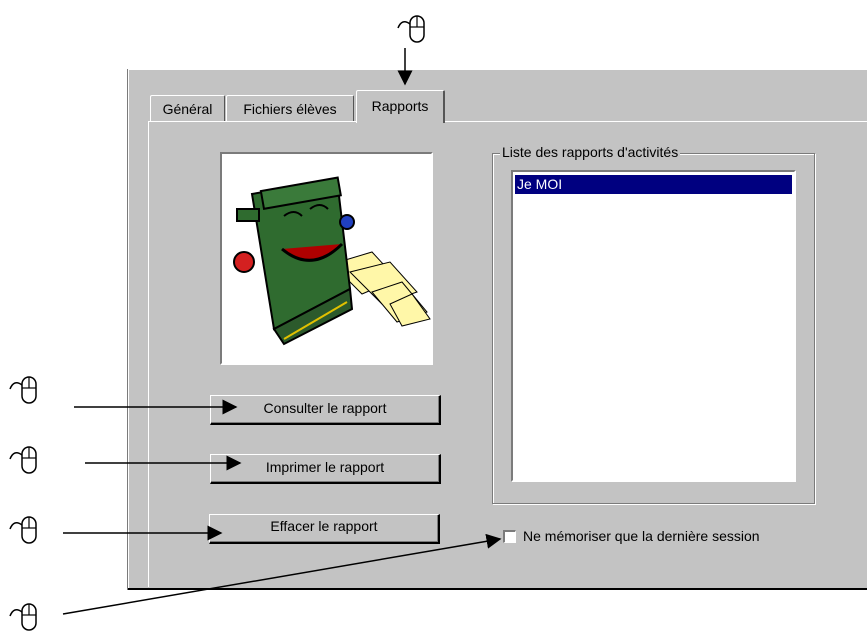 The height and width of the screenshot is (639, 867). Describe the element at coordinates (282, 574) in the screenshot. I see `arrow-to-checkbox` at that location.